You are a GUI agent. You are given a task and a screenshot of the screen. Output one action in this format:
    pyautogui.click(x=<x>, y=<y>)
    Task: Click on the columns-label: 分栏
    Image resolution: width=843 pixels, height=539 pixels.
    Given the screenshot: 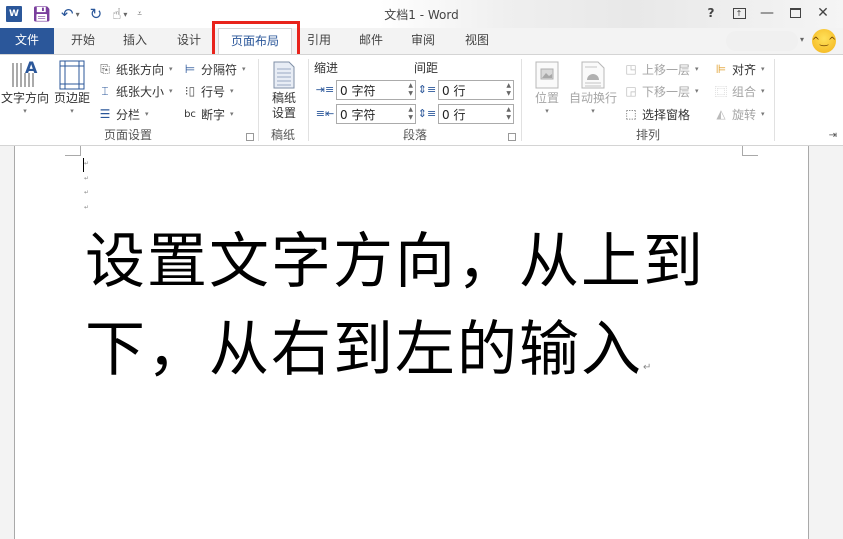 What is the action you would take?
    pyautogui.click(x=128, y=114)
    